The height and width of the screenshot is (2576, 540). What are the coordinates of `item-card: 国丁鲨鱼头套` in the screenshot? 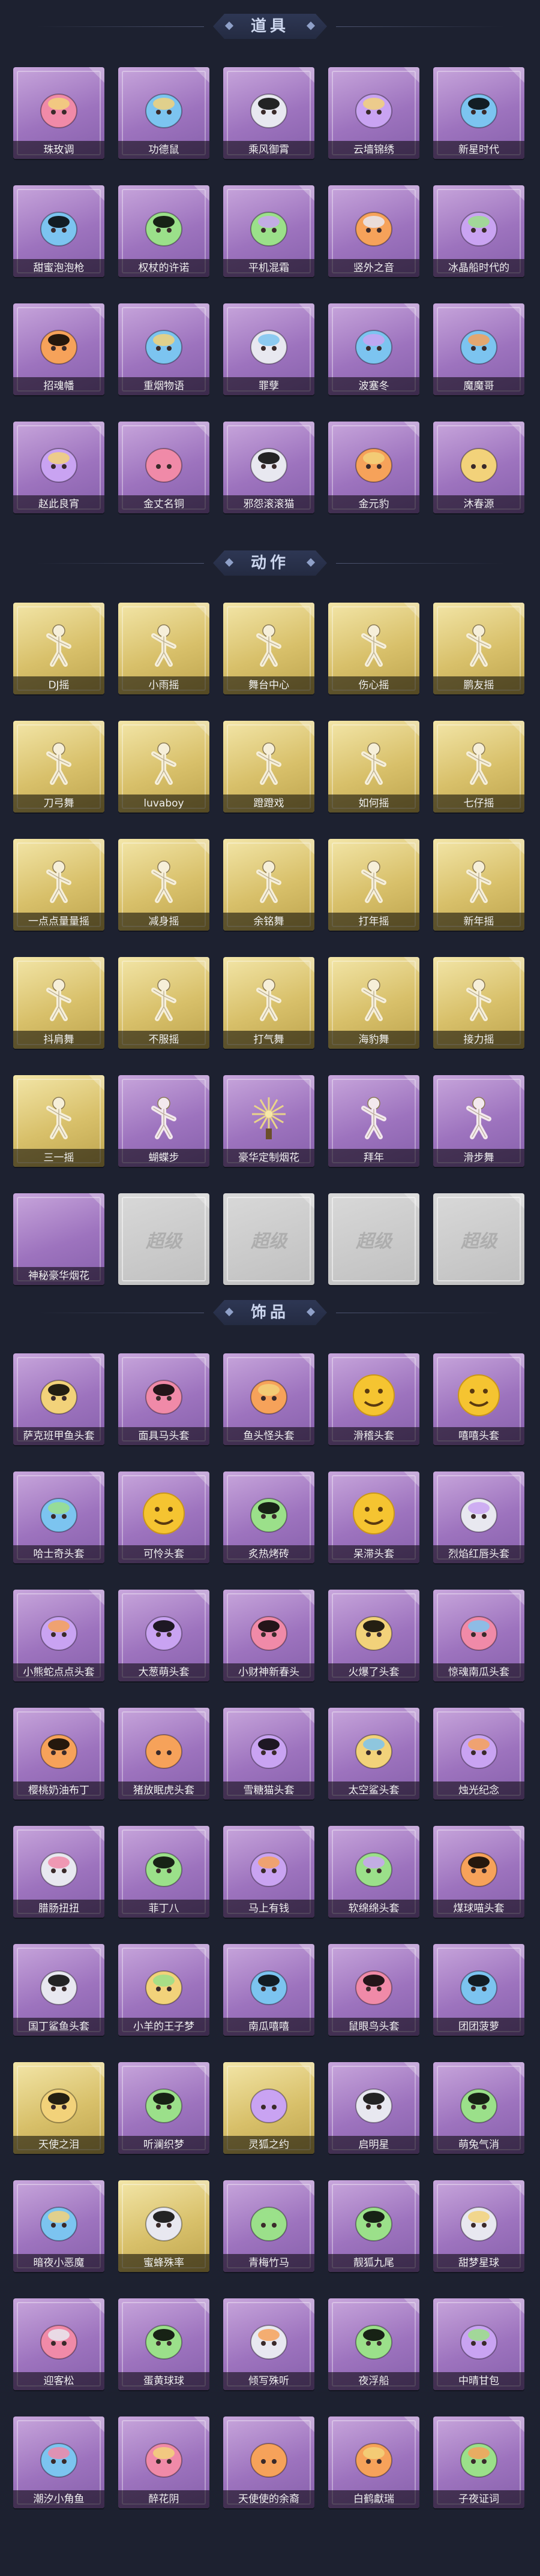 It's located at (58, 1990).